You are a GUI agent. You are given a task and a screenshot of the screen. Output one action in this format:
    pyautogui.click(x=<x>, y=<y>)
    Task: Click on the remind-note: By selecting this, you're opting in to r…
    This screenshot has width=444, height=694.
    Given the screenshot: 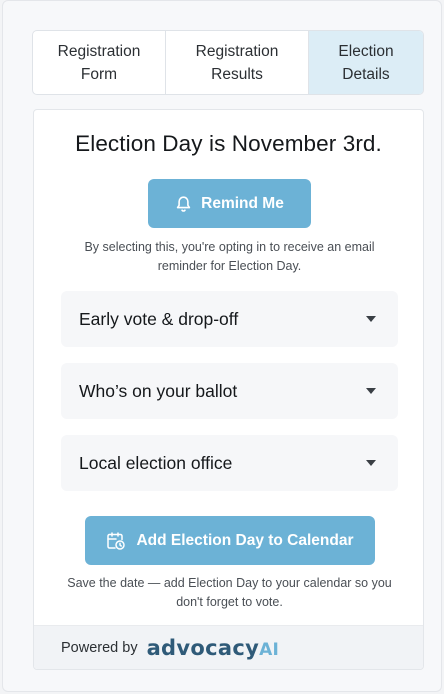 What is the action you would take?
    pyautogui.click(x=229, y=256)
    